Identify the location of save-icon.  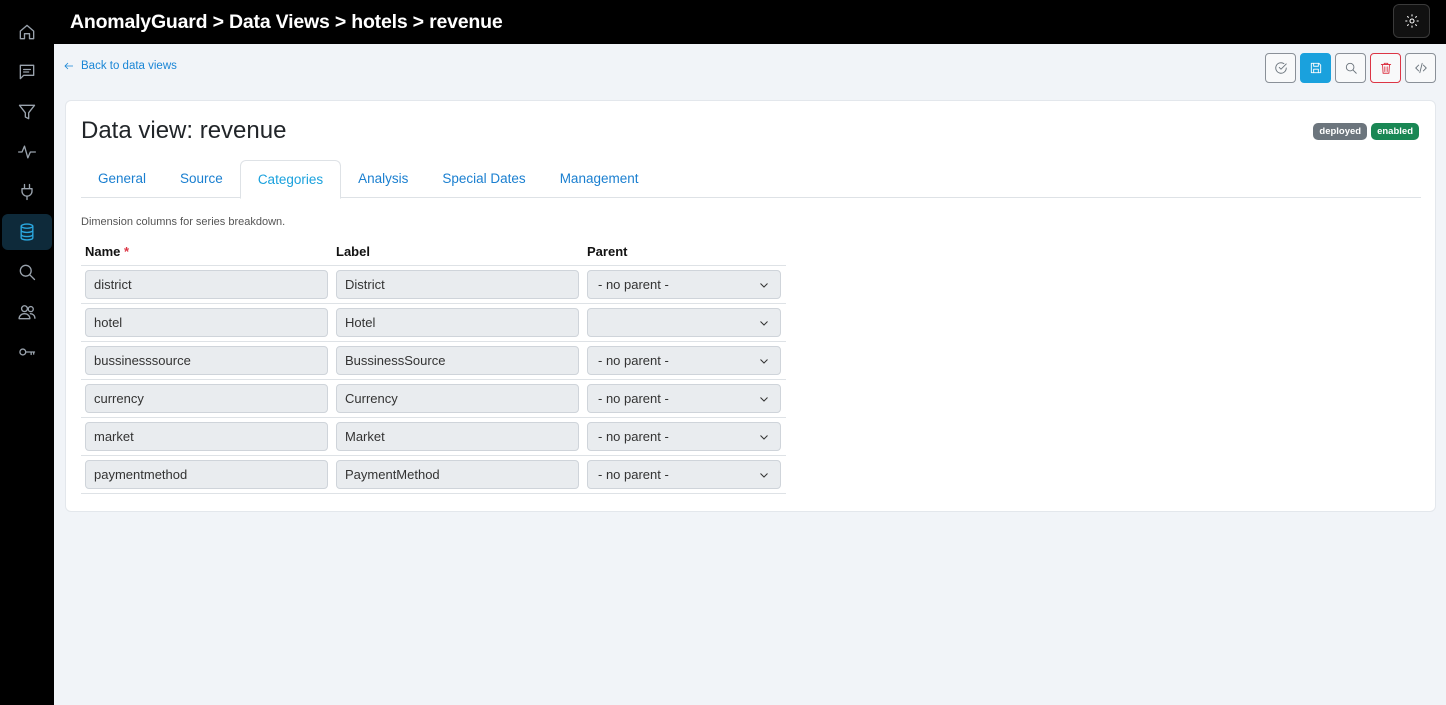
(1315, 68).